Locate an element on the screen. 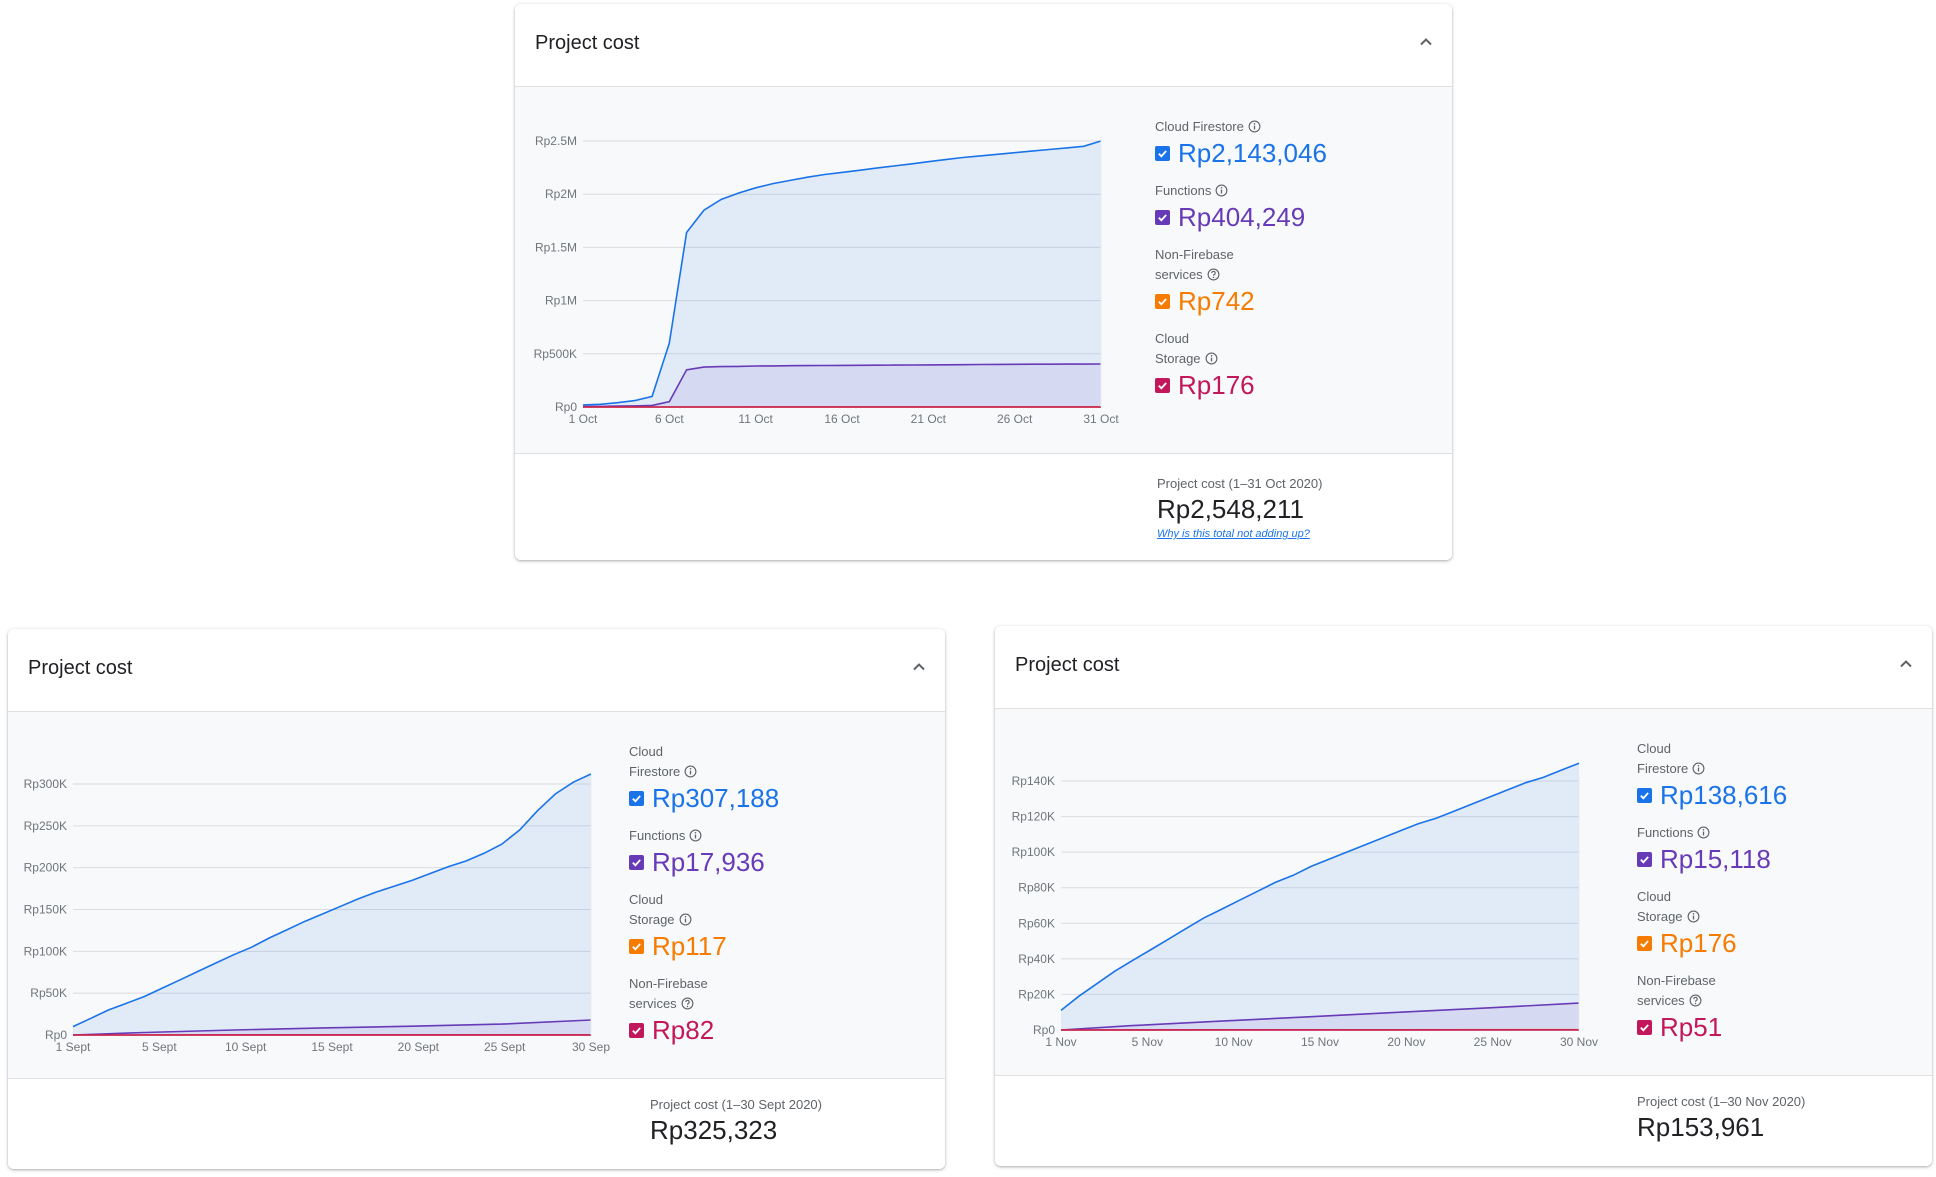 This screenshot has height=1177, width=1936. legend-value-row: Rp176 is located at coordinates (1747, 943).